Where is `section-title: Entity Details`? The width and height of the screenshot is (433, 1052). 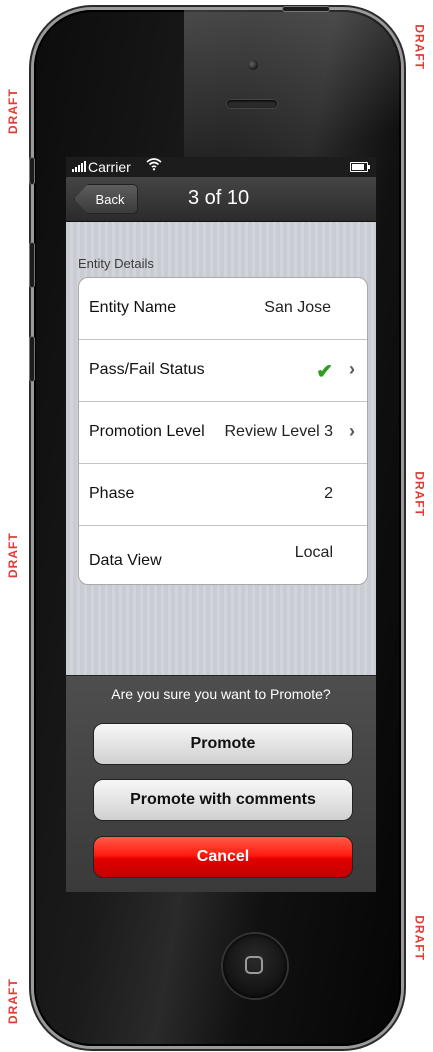
section-title: Entity Details is located at coordinates (116, 263).